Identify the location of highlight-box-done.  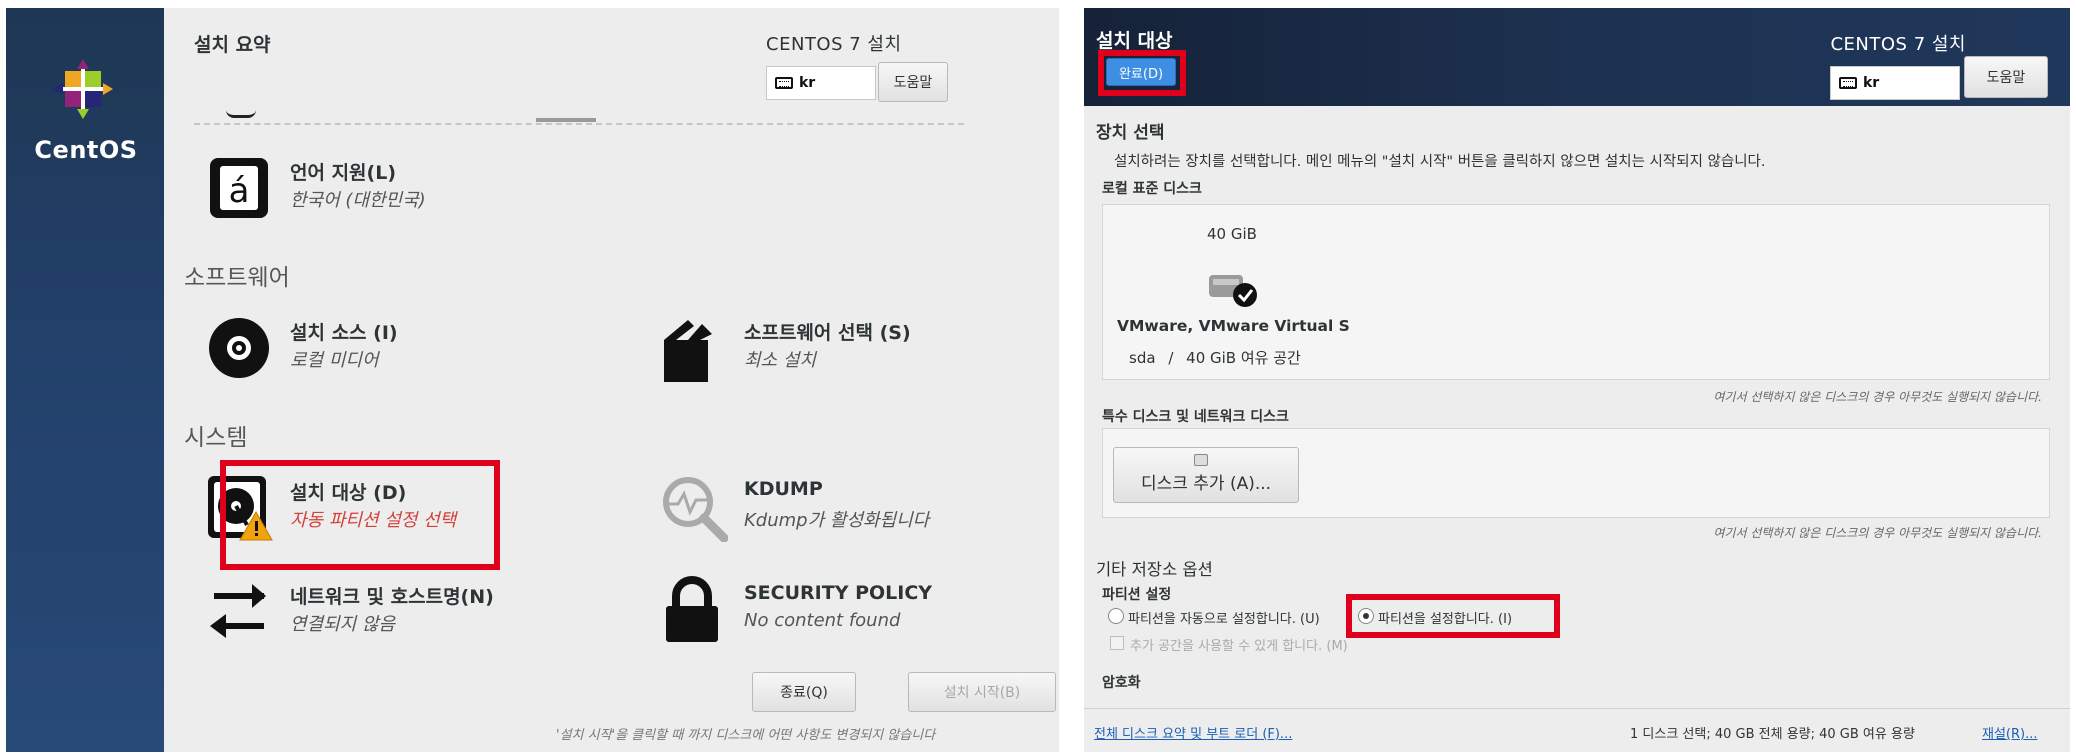
(1142, 73).